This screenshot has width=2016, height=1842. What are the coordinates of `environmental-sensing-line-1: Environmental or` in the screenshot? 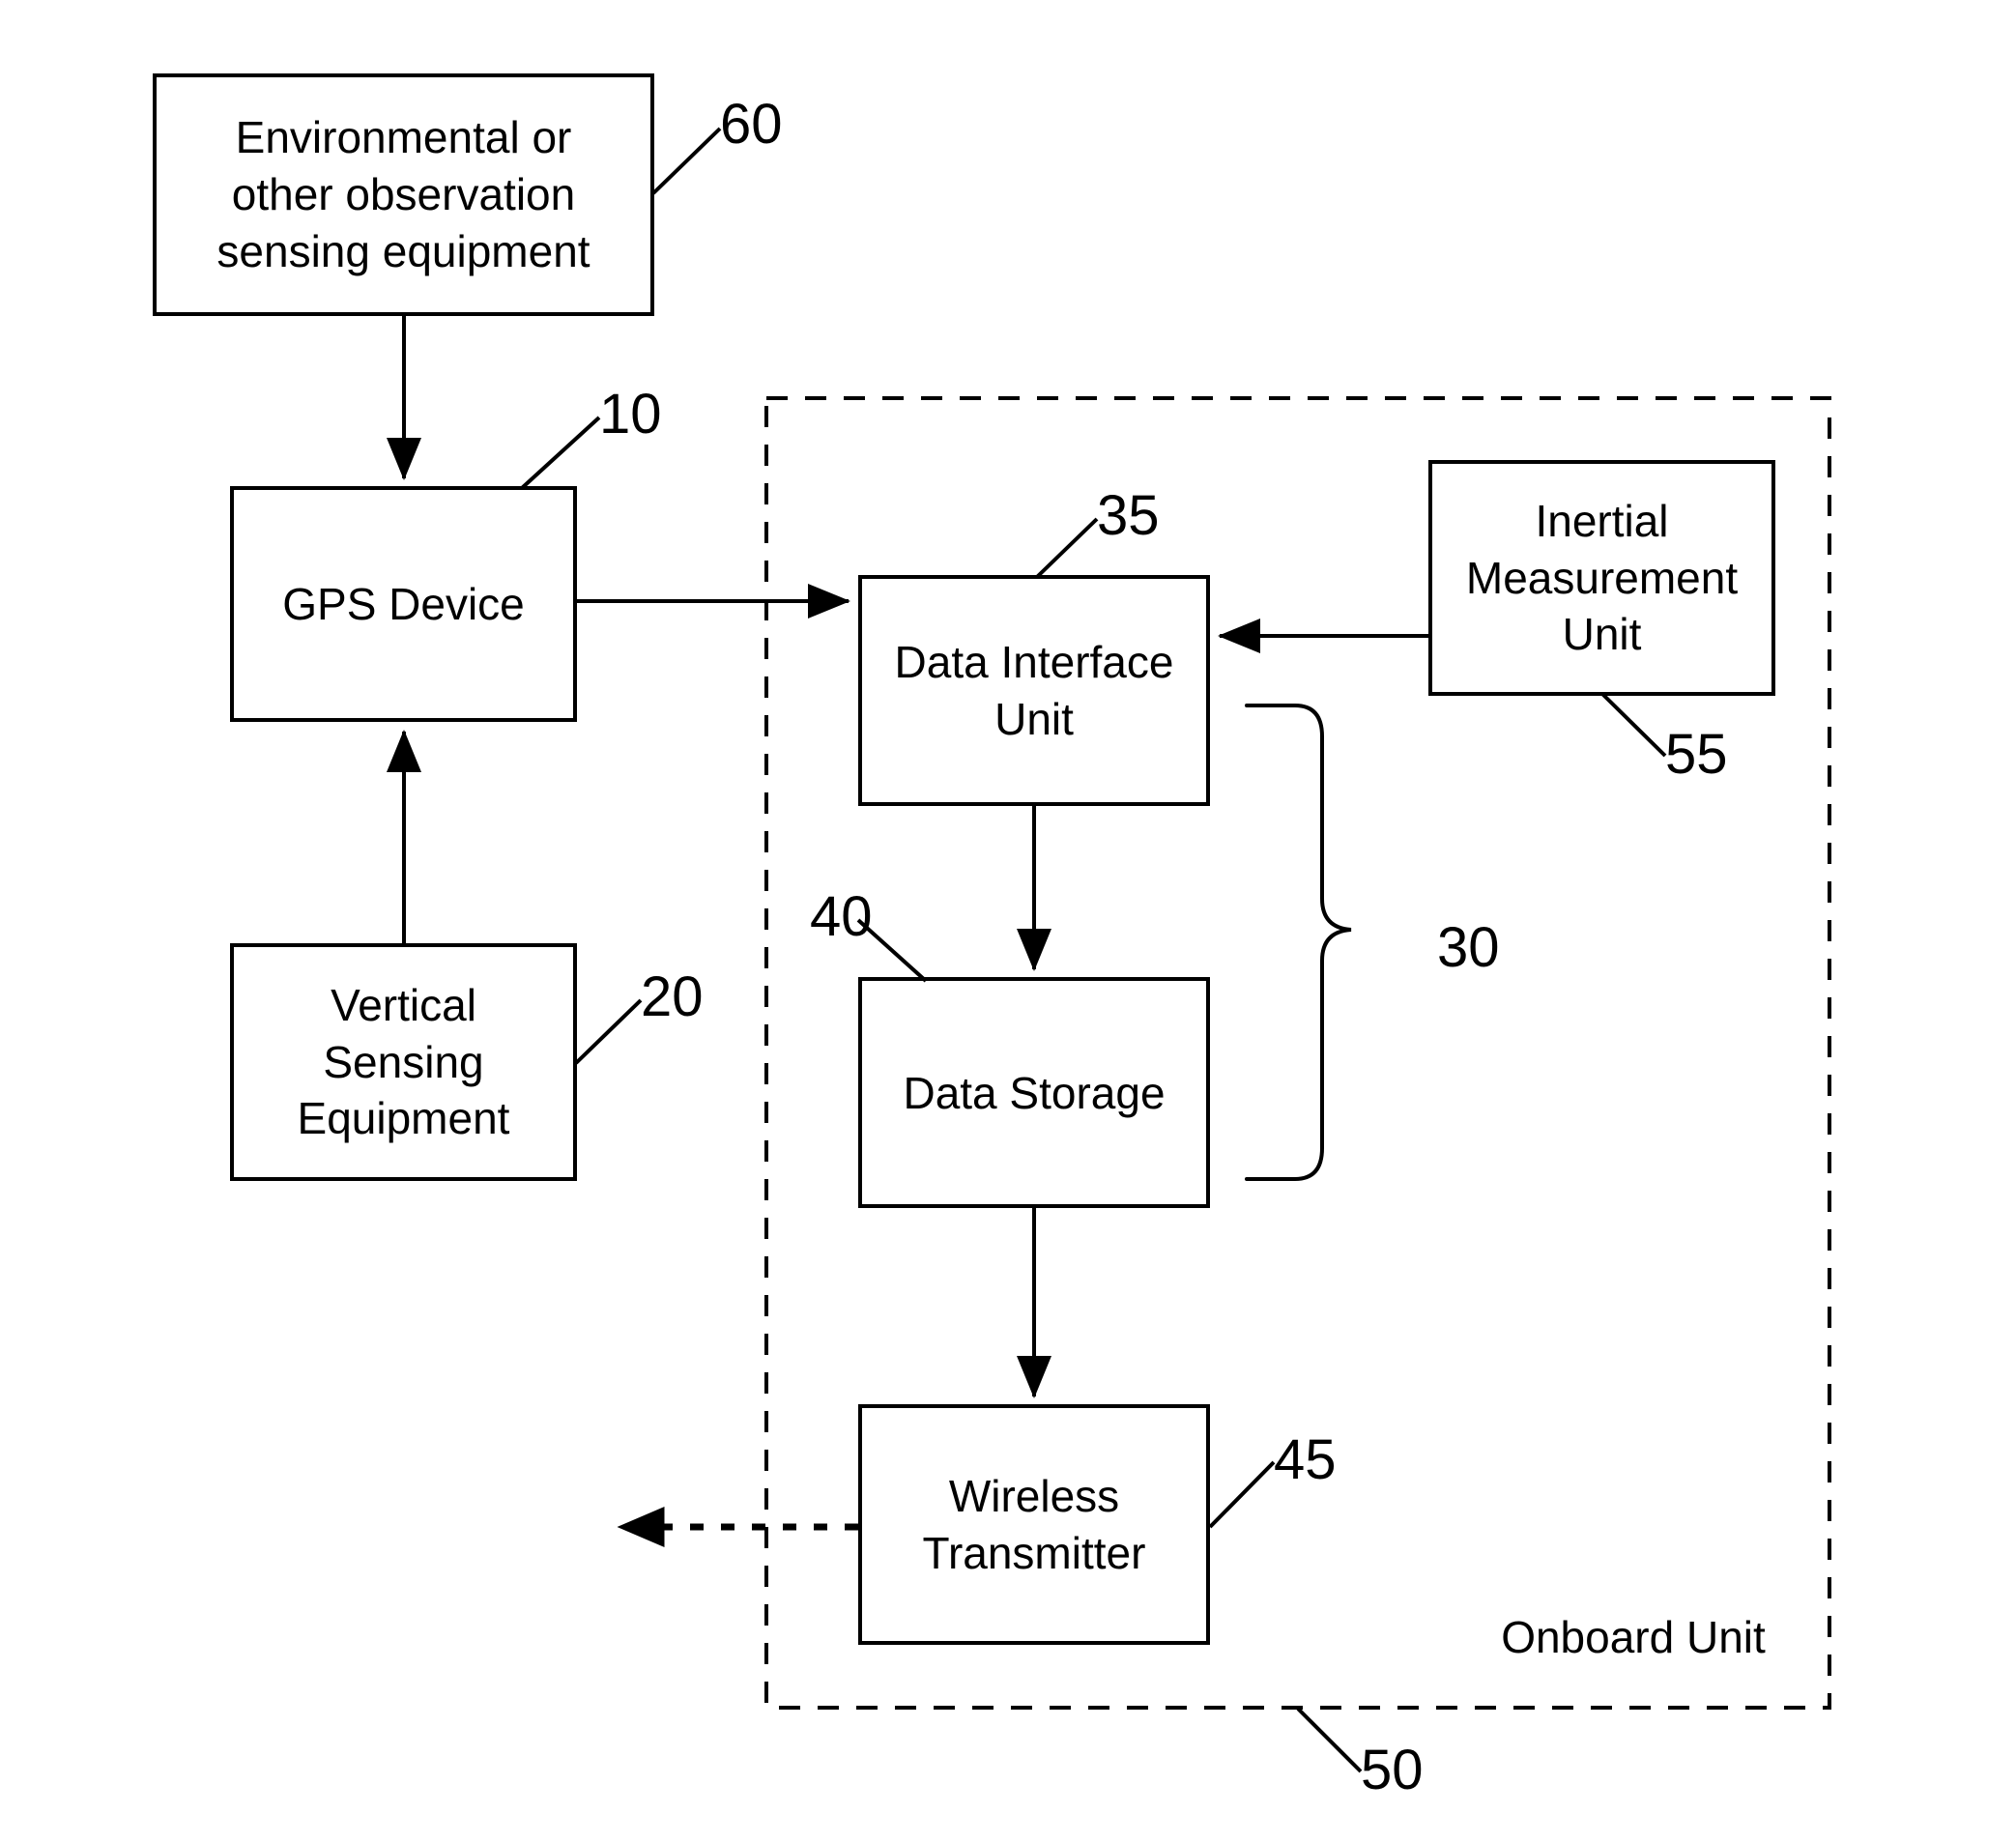 It's located at (404, 138).